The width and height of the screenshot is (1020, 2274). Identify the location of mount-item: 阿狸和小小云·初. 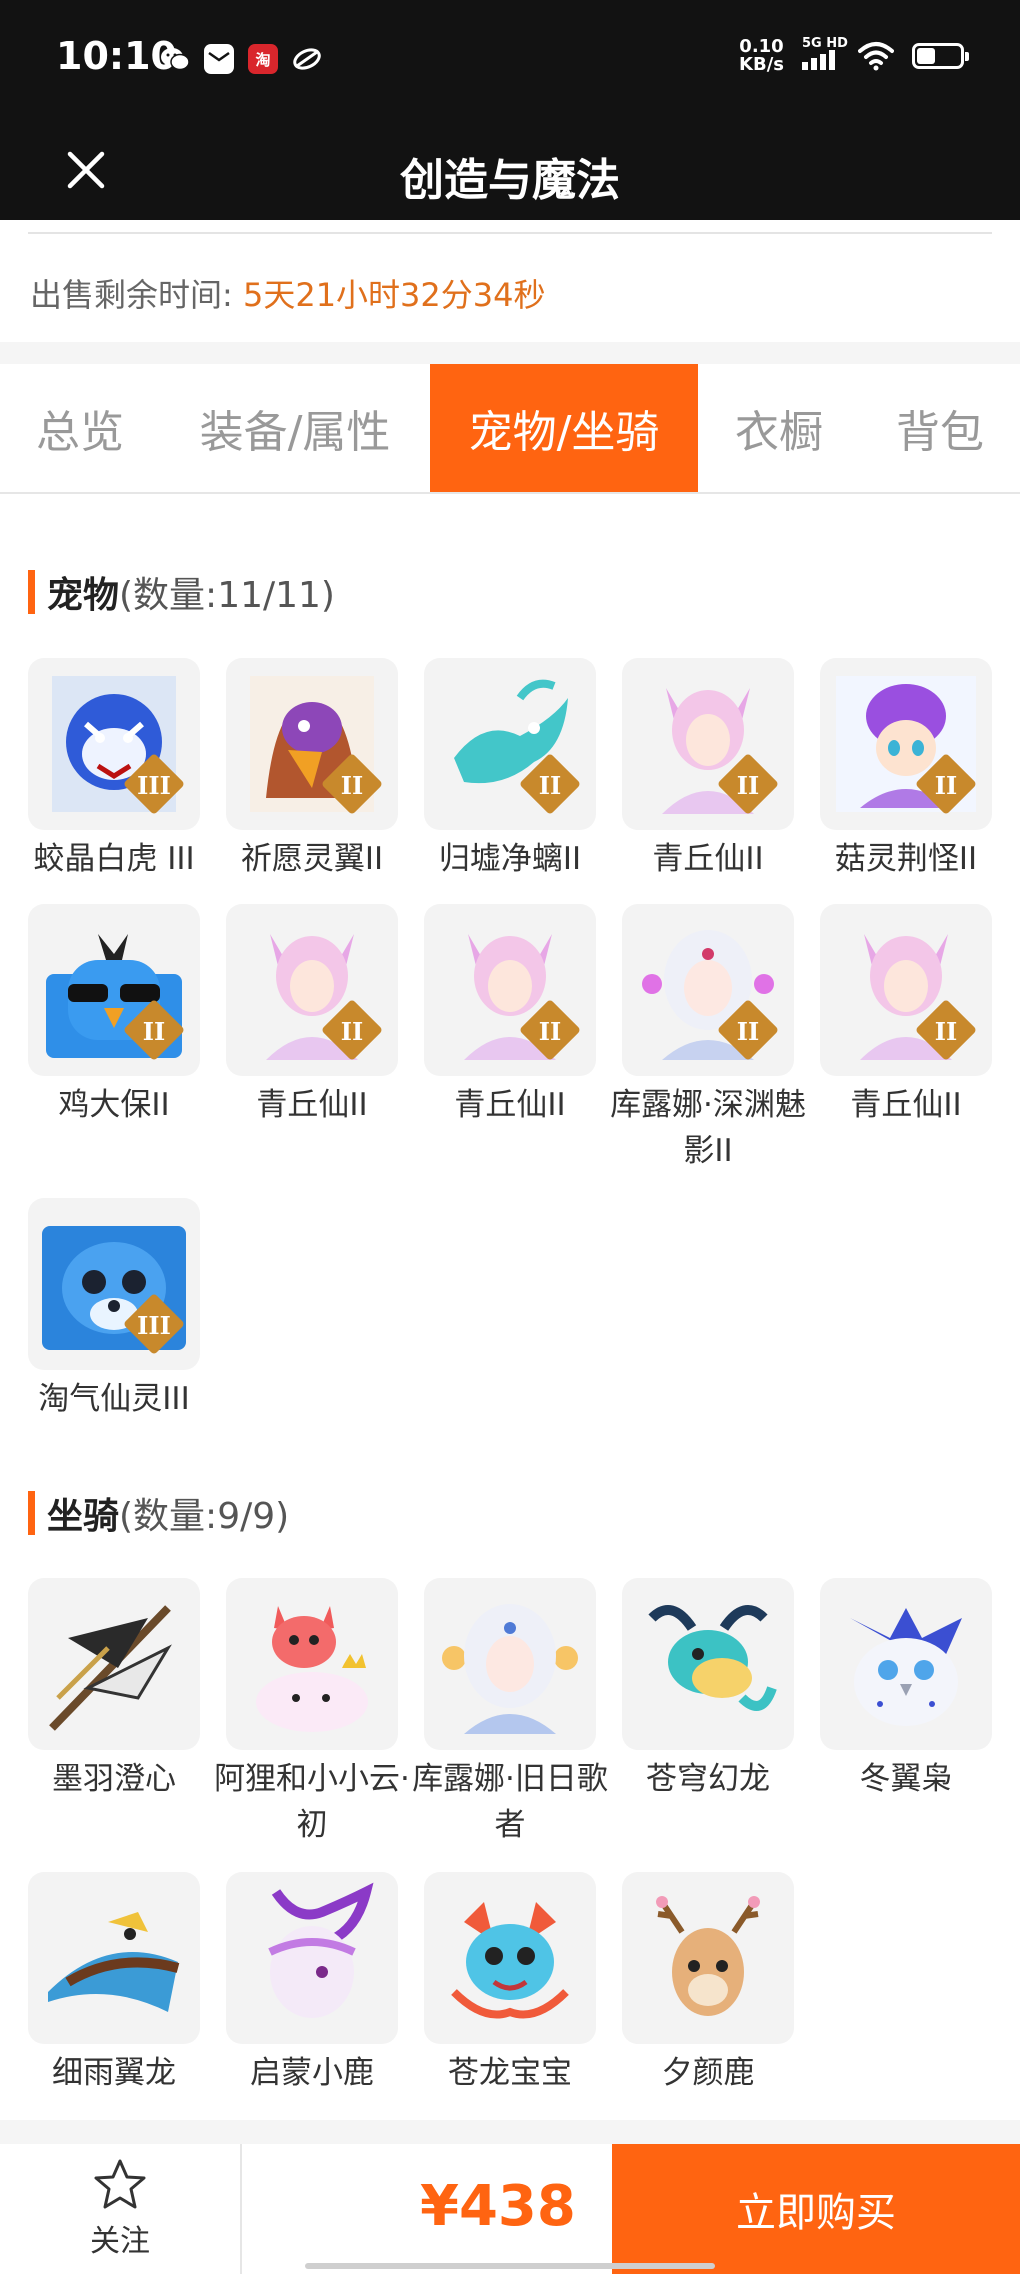
(312, 1713).